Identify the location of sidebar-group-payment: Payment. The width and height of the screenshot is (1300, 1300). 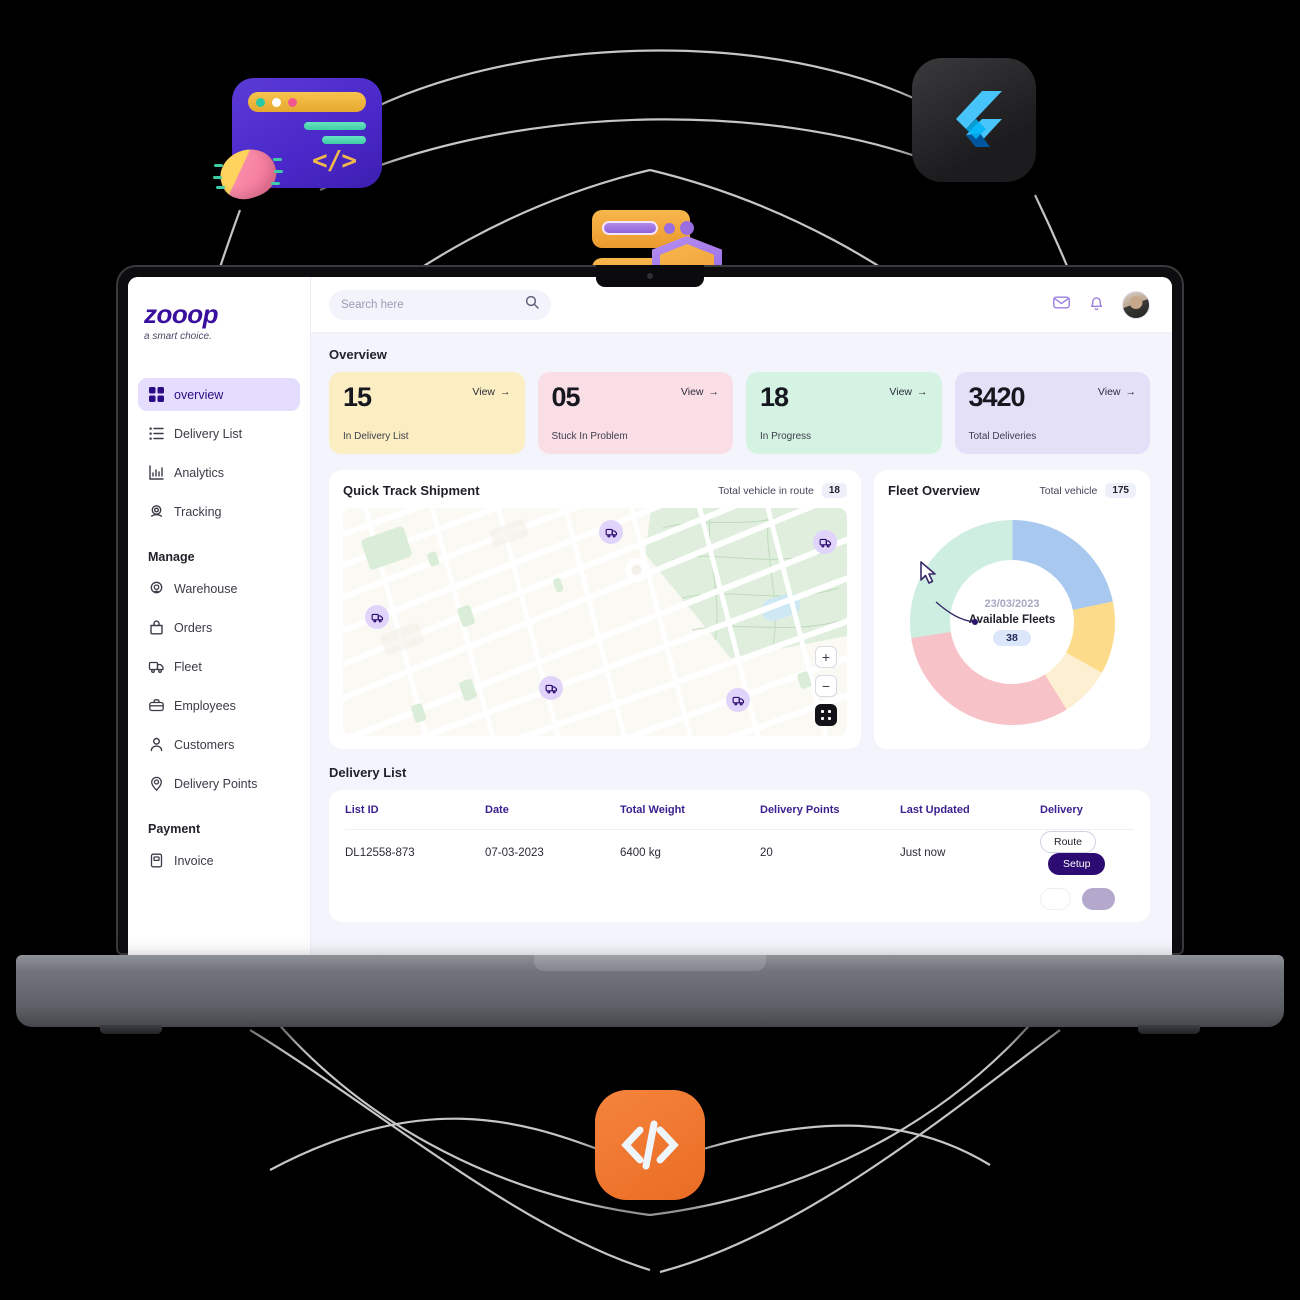
(174, 829).